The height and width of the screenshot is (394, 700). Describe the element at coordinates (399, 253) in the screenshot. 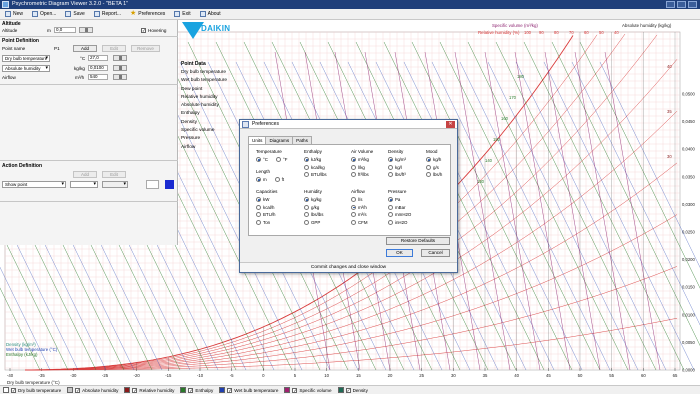

I see `ok-button: OK` at that location.